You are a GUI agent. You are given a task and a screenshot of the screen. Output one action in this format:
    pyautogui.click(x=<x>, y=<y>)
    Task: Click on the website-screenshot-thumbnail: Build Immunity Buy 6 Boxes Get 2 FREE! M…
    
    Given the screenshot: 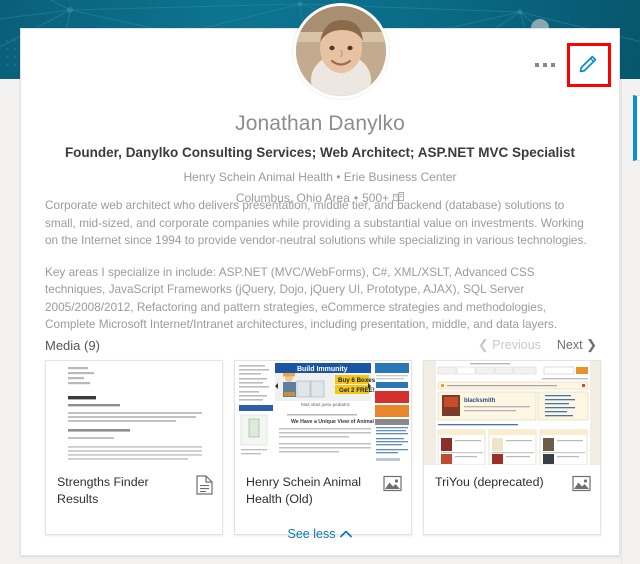 What is the action you would take?
    pyautogui.click(x=323, y=413)
    